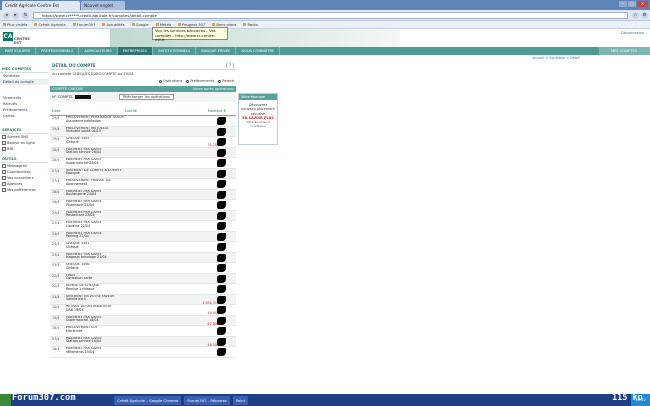  What do you see at coordinates (15, 15) in the screenshot?
I see `forward-icon: ▸` at bounding box center [15, 15].